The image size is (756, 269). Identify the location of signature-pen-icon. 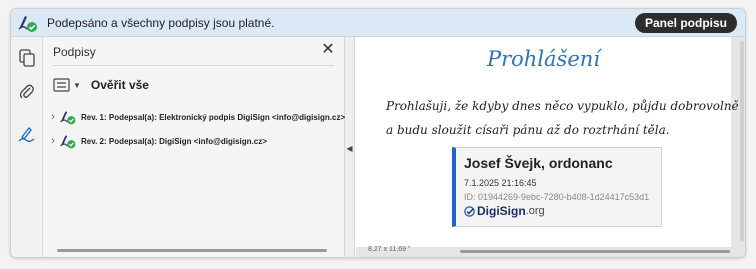
(27, 134).